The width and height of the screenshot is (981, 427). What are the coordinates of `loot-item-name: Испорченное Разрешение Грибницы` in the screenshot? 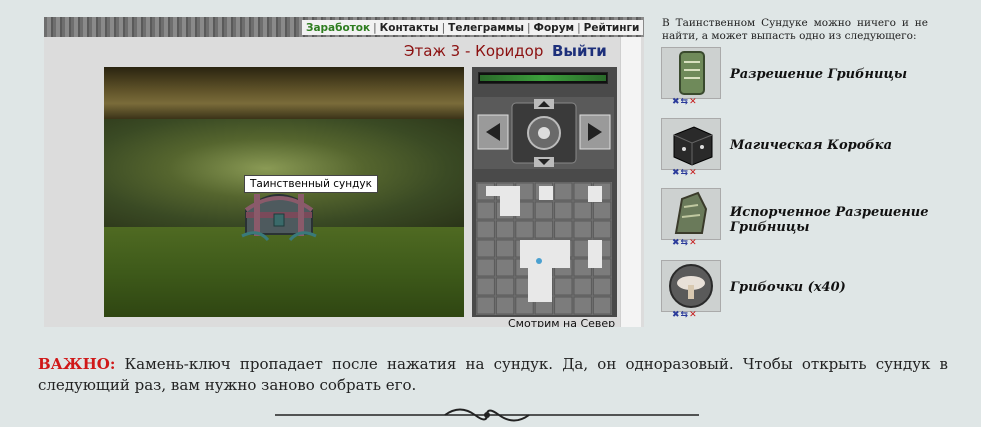 It's located at (829, 220).